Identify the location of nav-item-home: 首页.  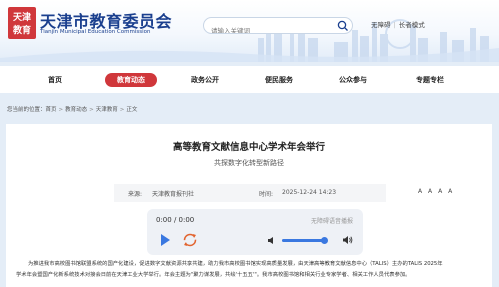
(55, 80).